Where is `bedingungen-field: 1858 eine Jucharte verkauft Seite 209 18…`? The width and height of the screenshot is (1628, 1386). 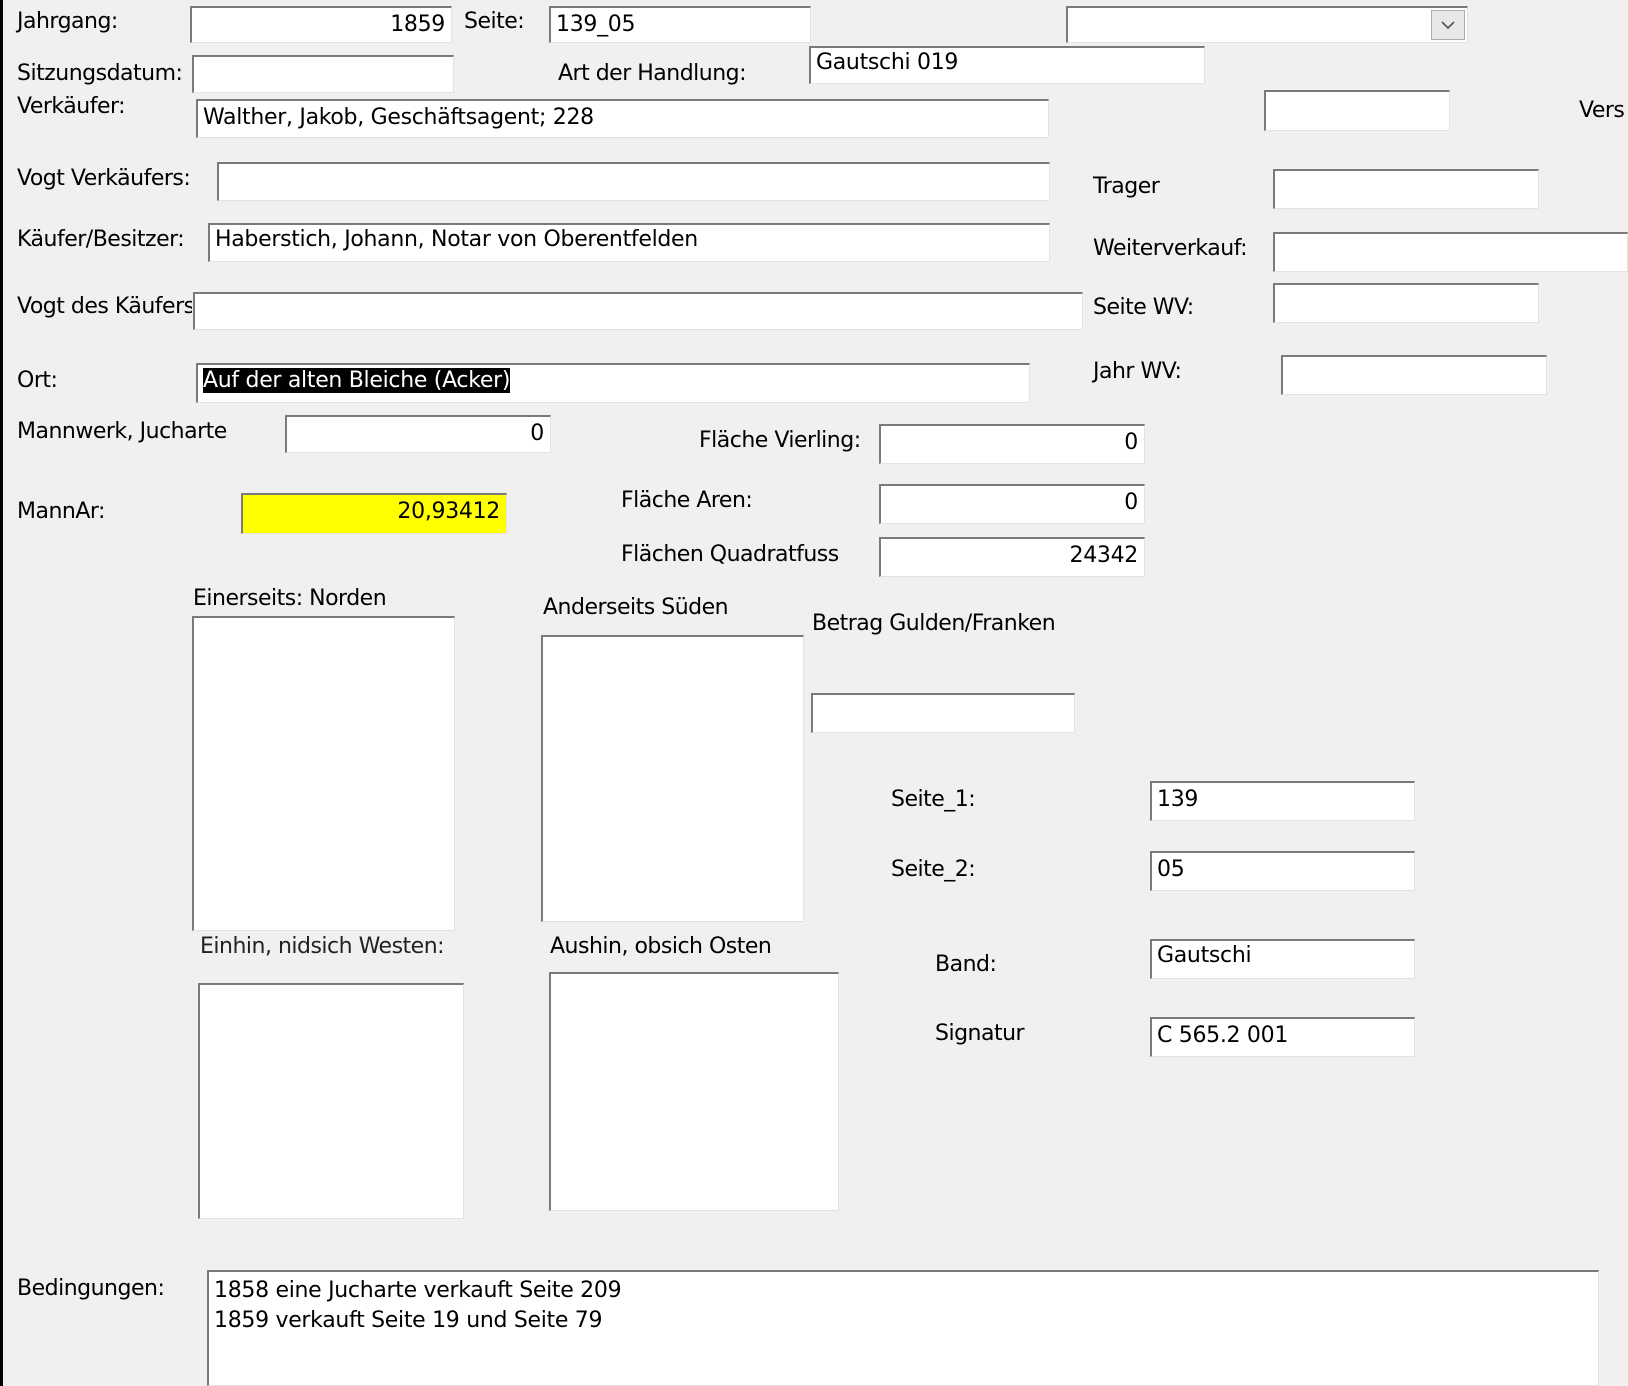 bedingungen-field: 1858 eine Jucharte verkauft Seite 209 18… is located at coordinates (903, 1328).